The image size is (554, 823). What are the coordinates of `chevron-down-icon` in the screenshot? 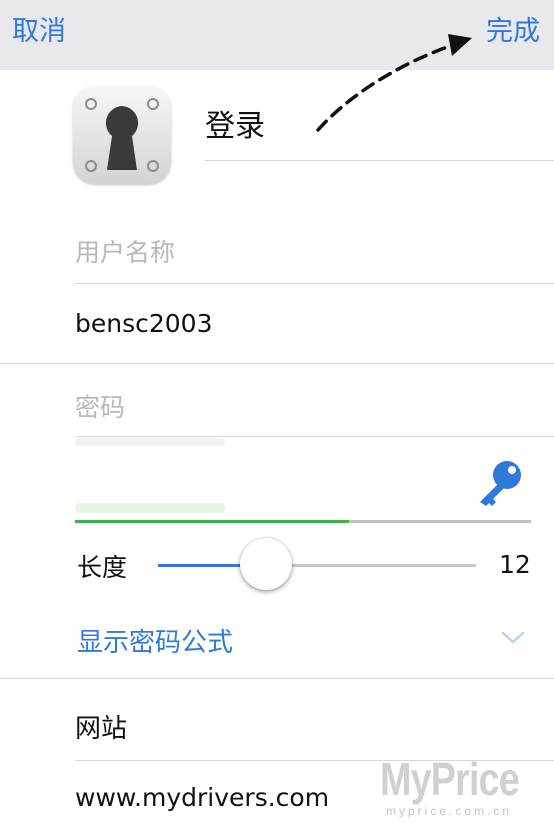 It's located at (513, 638).